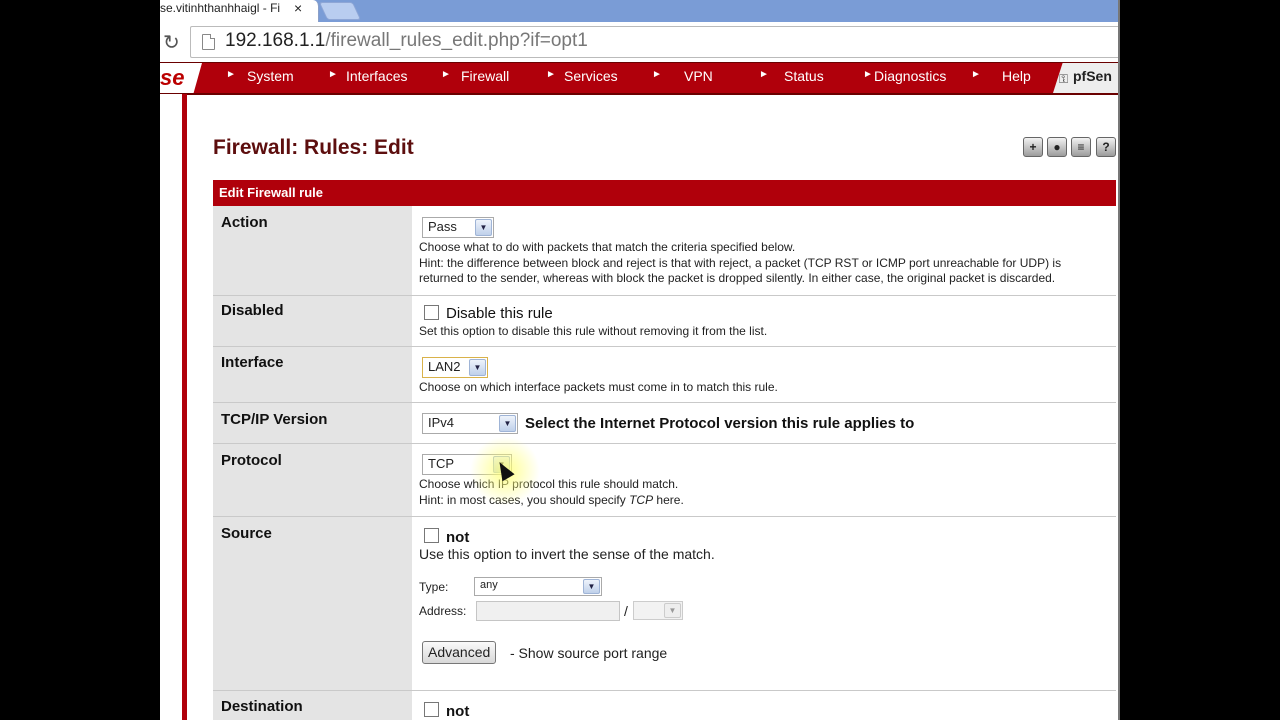 The height and width of the screenshot is (720, 1280). I want to click on list-icon: ≡, so click(1081, 147).